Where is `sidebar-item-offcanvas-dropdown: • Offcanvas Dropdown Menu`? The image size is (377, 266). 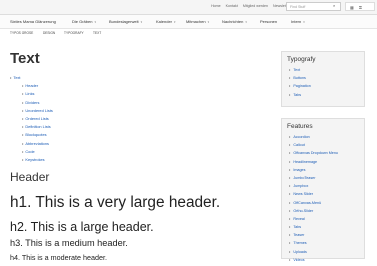 sidebar-item-offcanvas-dropdown: • Offcanvas Dropdown Menu is located at coordinates (324, 153).